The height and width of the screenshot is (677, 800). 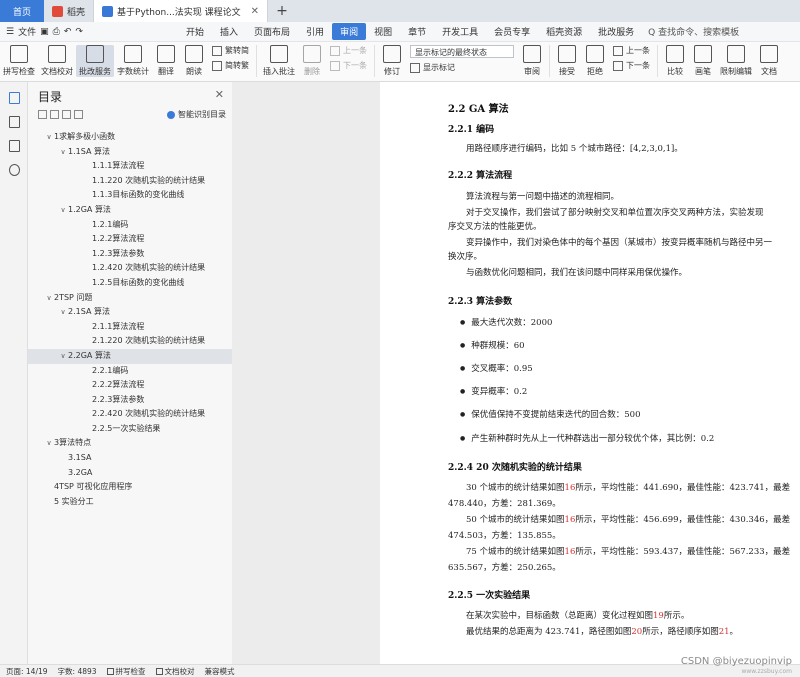 I want to click on toc-item: 2.1.1算法流程, so click(x=130, y=327).